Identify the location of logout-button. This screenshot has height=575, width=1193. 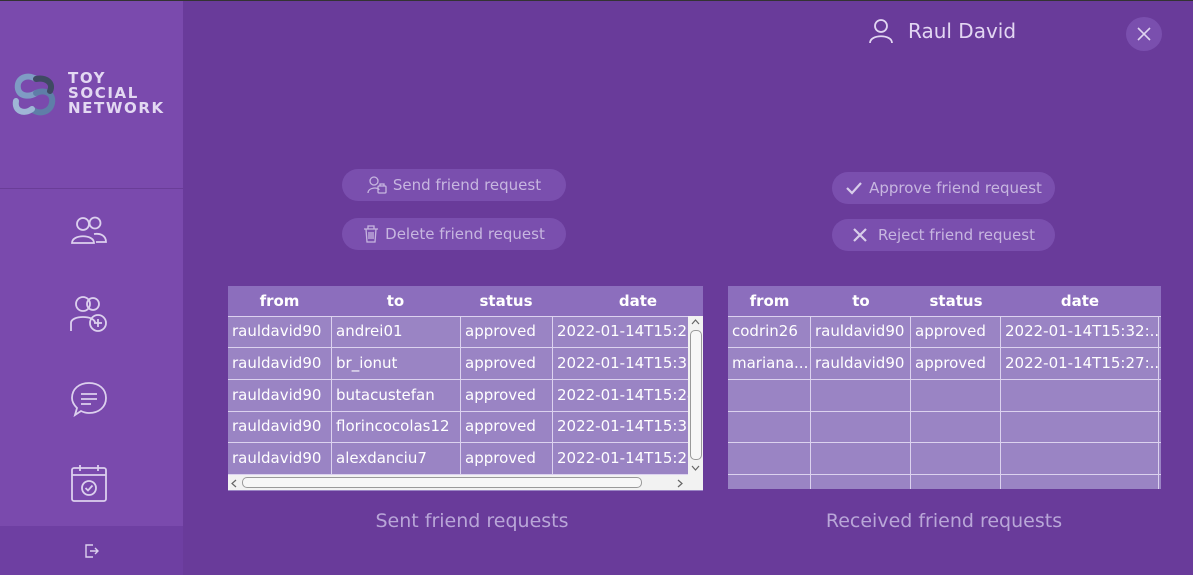
(91, 550).